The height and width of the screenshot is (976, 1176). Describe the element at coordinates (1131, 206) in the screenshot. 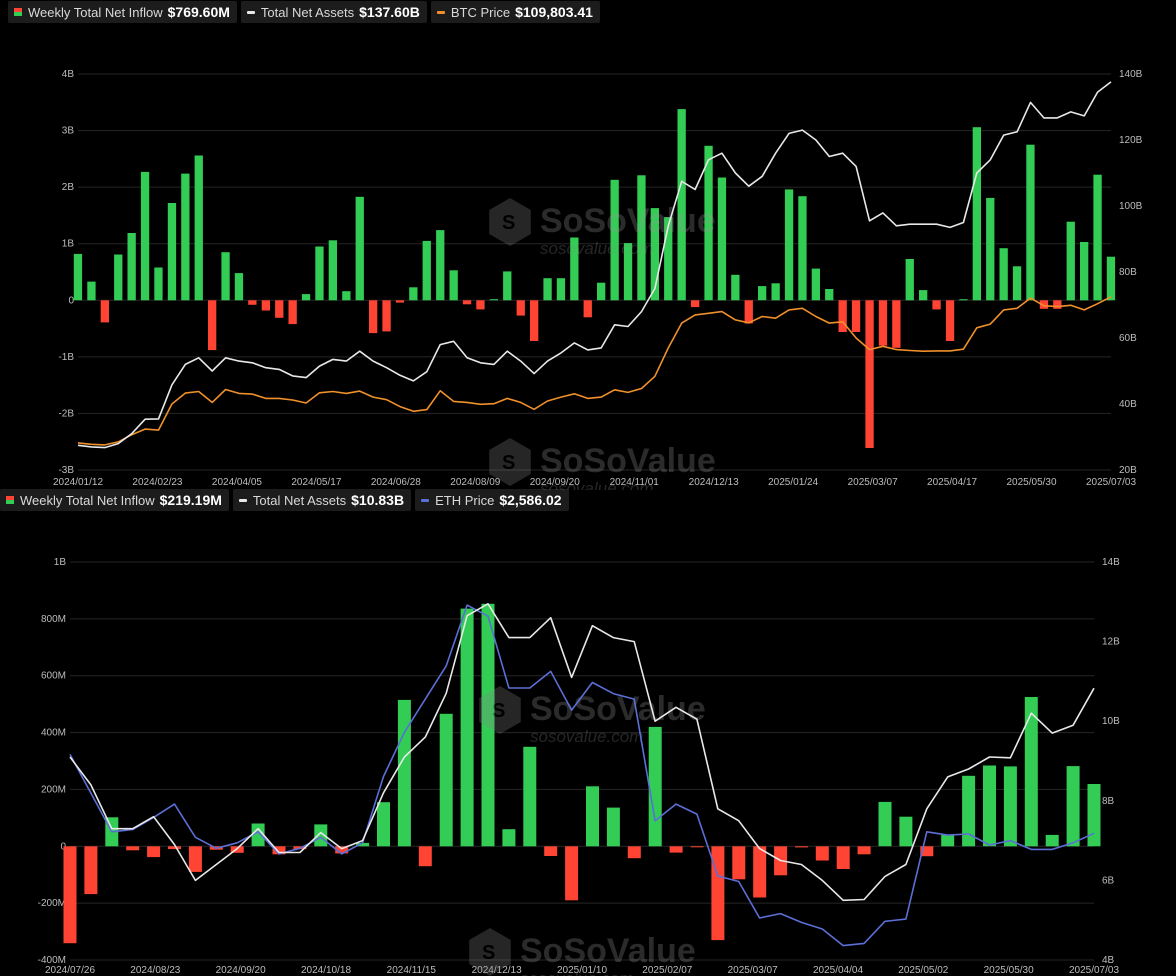

I see `y-right-tick-label: 100B` at that location.